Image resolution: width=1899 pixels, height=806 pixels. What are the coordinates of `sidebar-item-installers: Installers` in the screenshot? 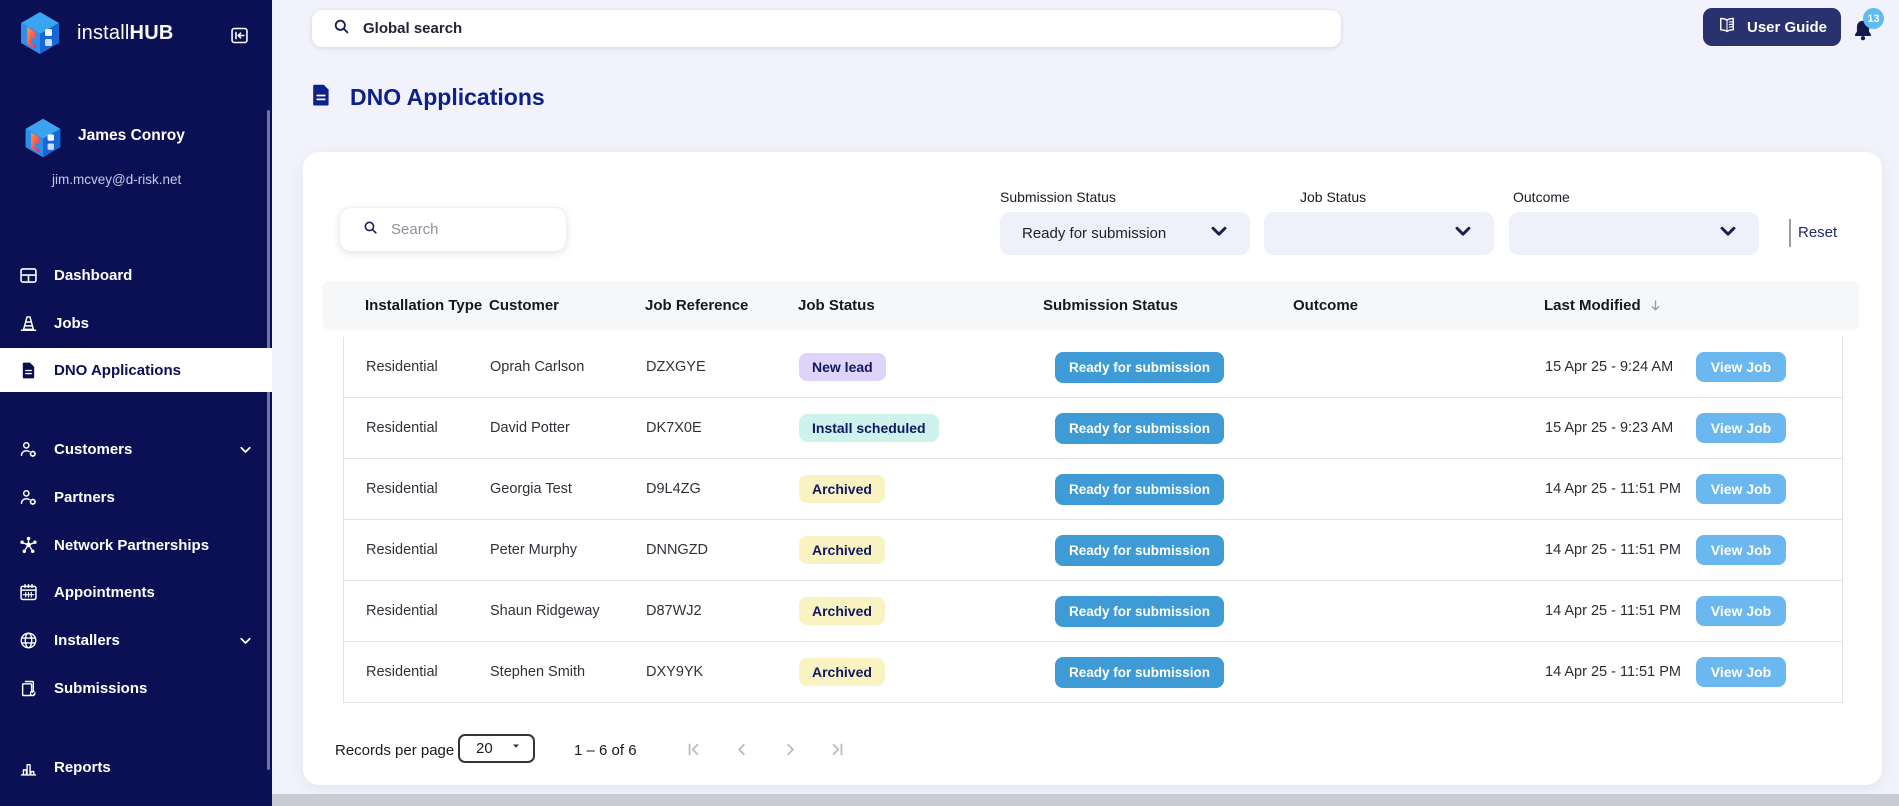 It's located at (136, 640).